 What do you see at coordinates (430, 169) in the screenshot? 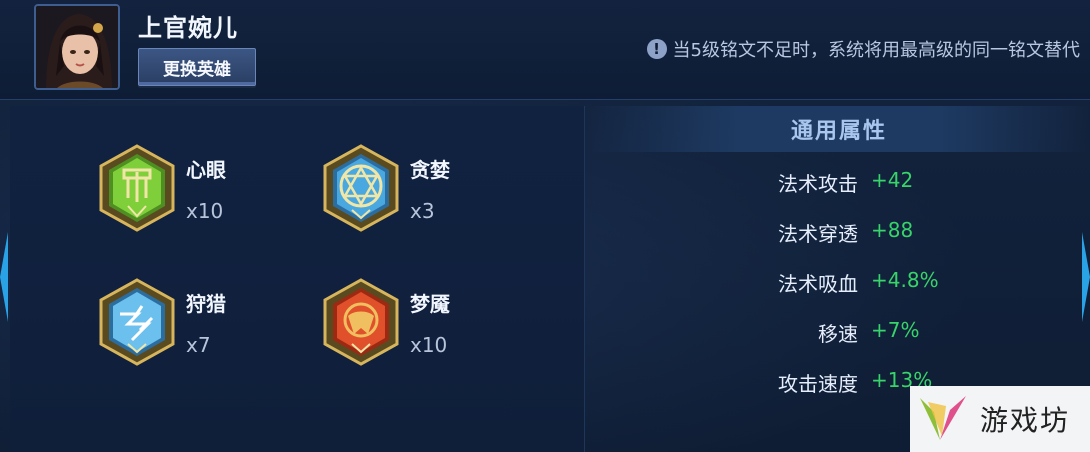
I see `rune-name: 贪婪` at bounding box center [430, 169].